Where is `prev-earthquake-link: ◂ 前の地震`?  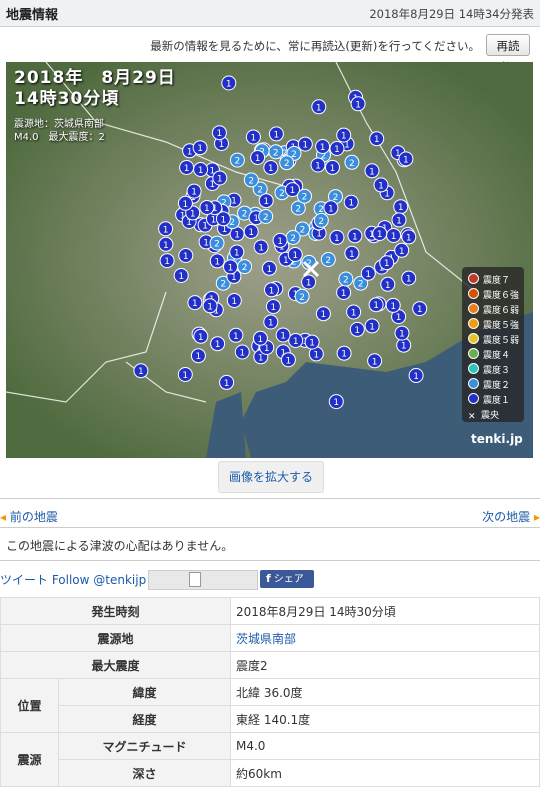
prev-earthquake-link: ◂ 前の地震 is located at coordinates (29, 516).